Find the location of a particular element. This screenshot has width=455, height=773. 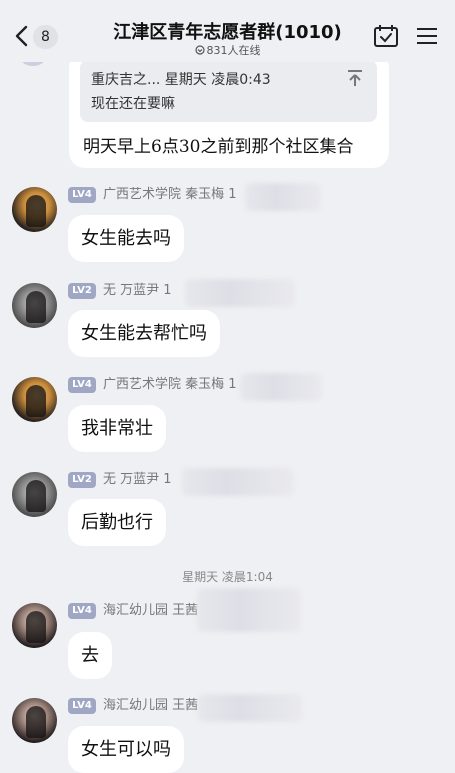

quote-text: 现在还在要嘛 is located at coordinates (133, 104).